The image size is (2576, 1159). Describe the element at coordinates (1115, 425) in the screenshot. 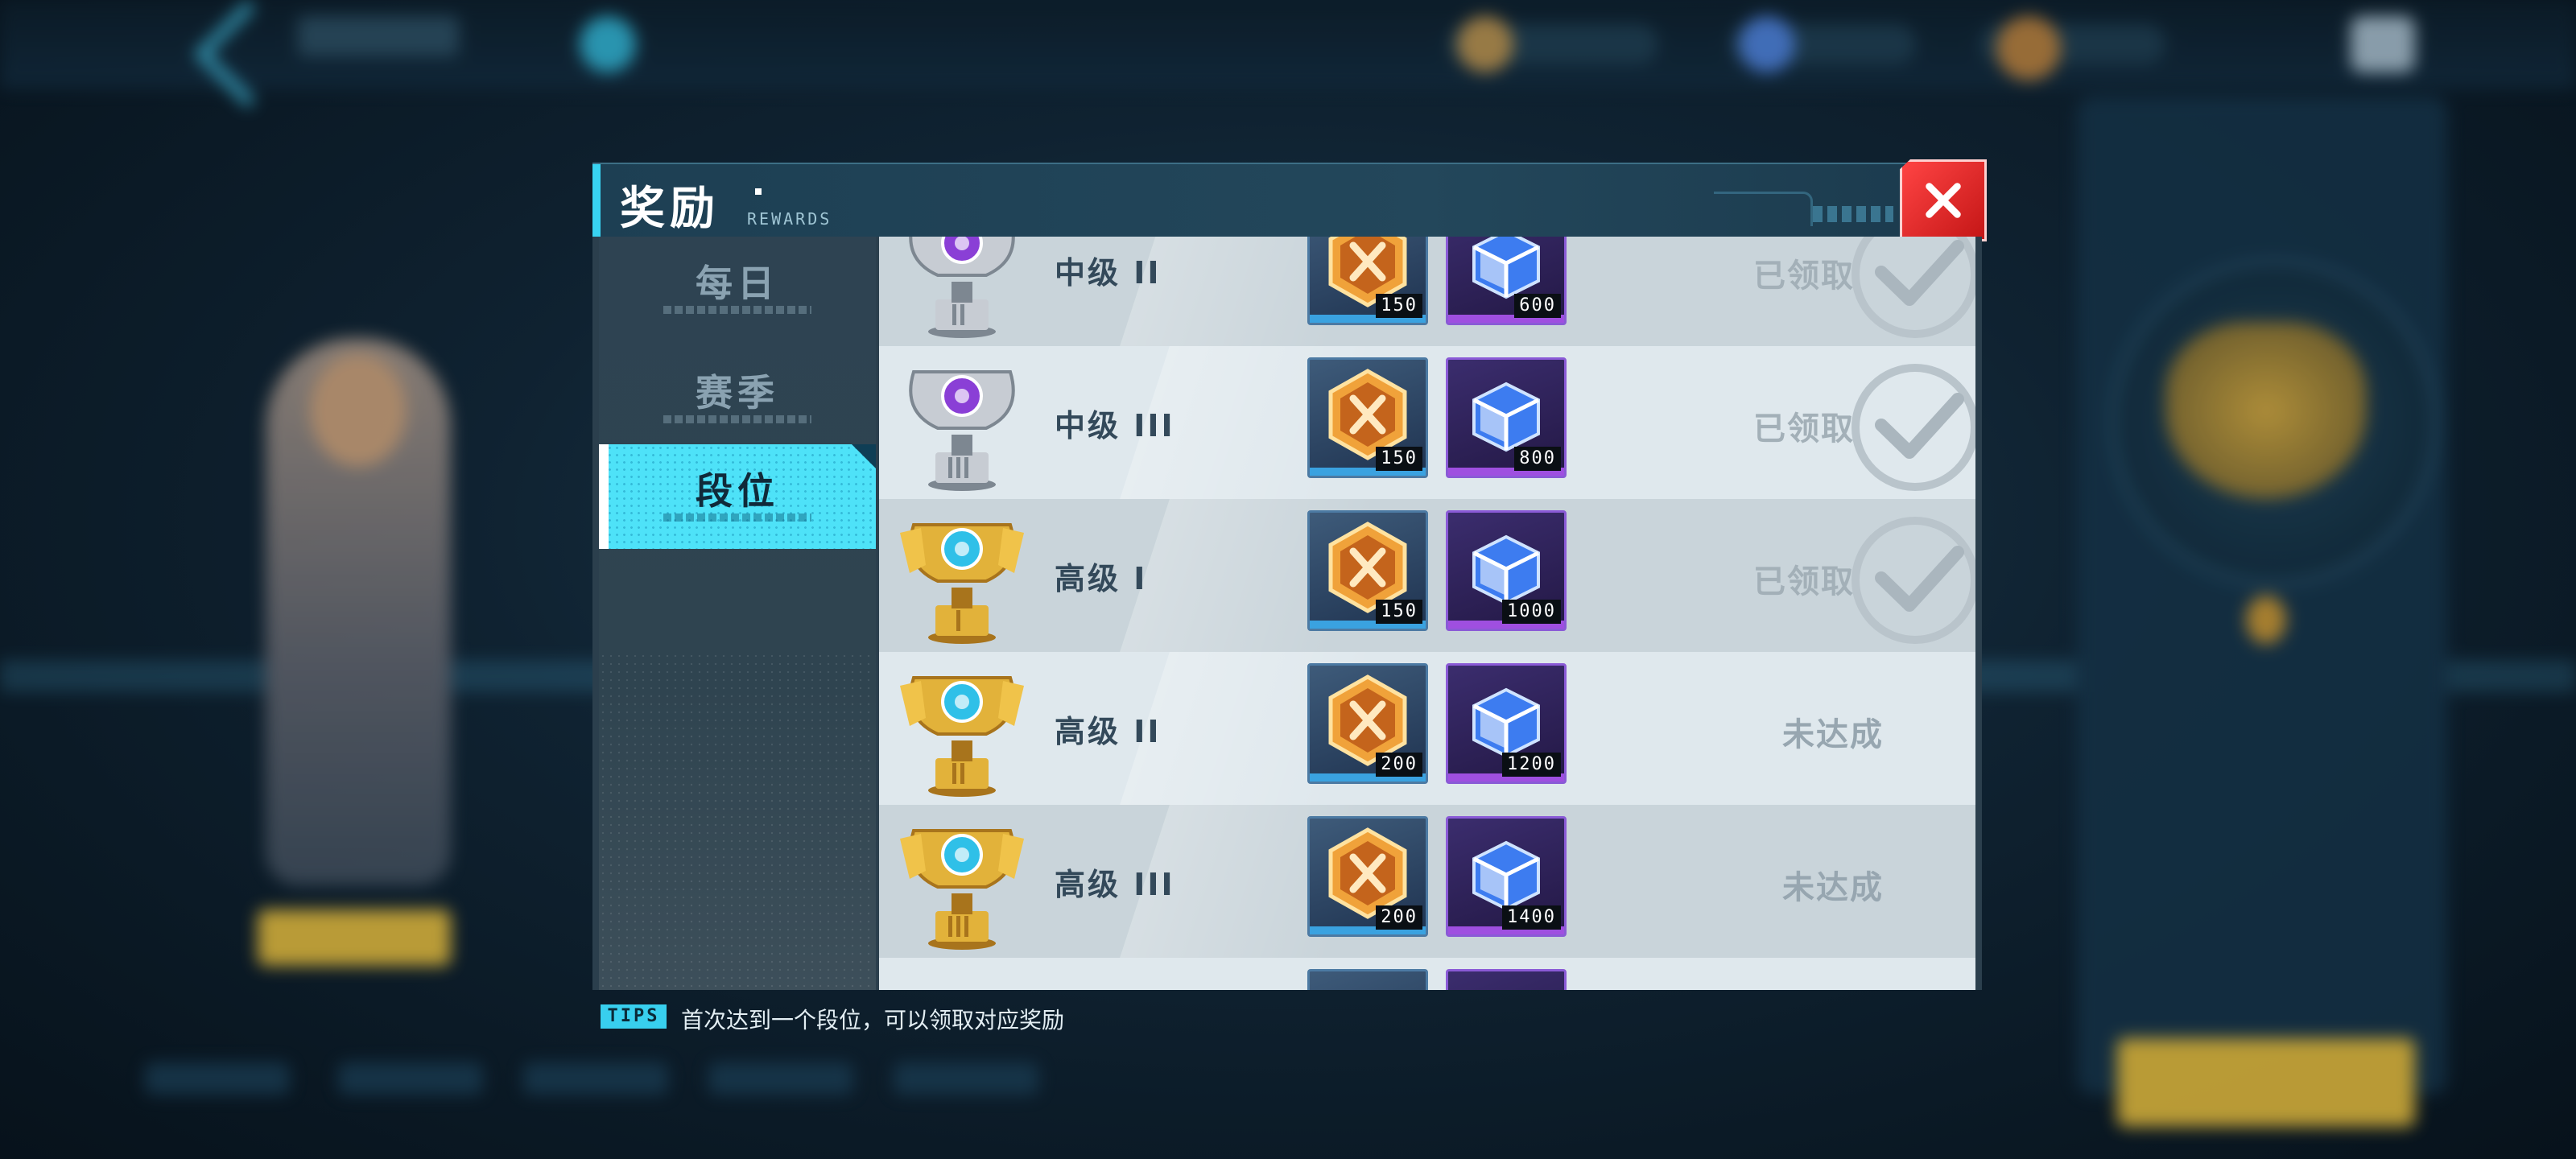

I see `rank-name: 中级 III` at that location.